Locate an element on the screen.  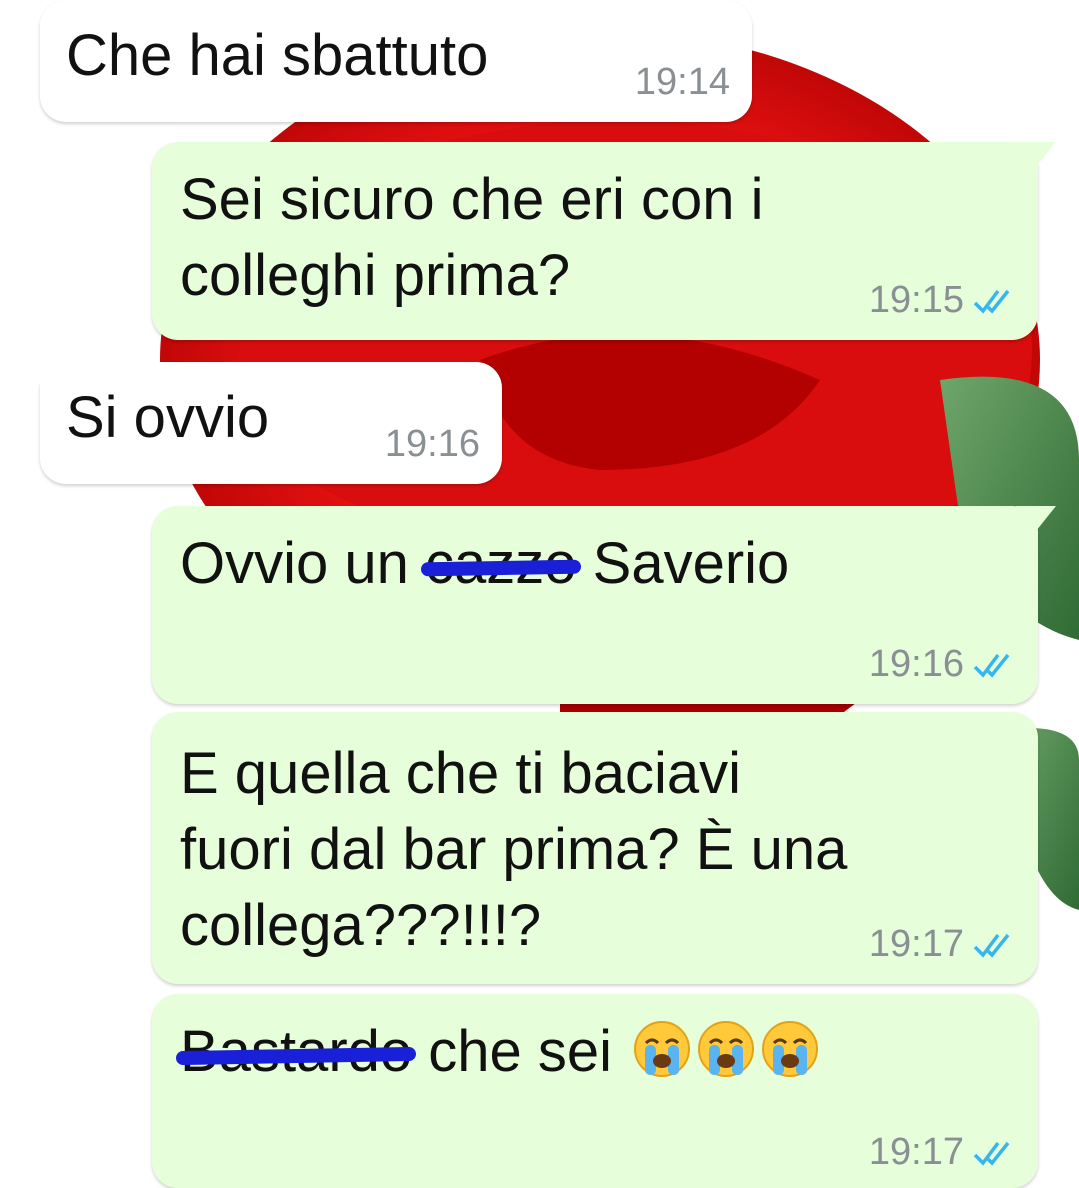
message-time: 19:14 is located at coordinates (682, 82).